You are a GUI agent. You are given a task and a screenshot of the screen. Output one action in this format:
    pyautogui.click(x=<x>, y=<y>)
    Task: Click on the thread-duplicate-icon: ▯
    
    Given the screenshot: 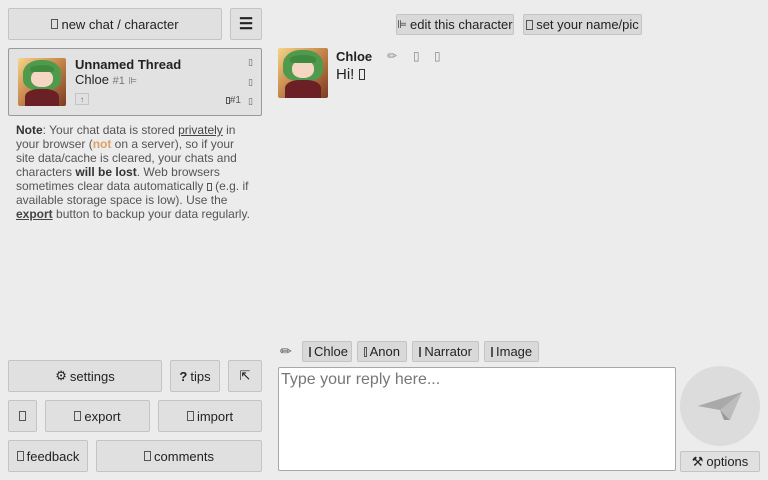 What is the action you would take?
    pyautogui.click(x=250, y=82)
    